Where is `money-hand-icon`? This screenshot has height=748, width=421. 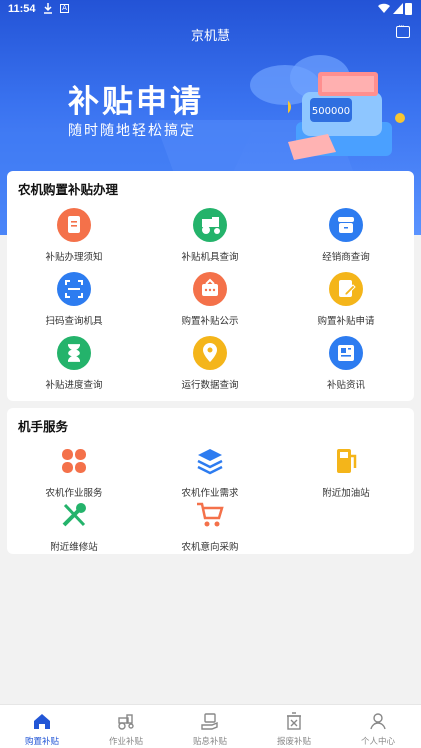
money-hand-icon is located at coordinates (210, 722).